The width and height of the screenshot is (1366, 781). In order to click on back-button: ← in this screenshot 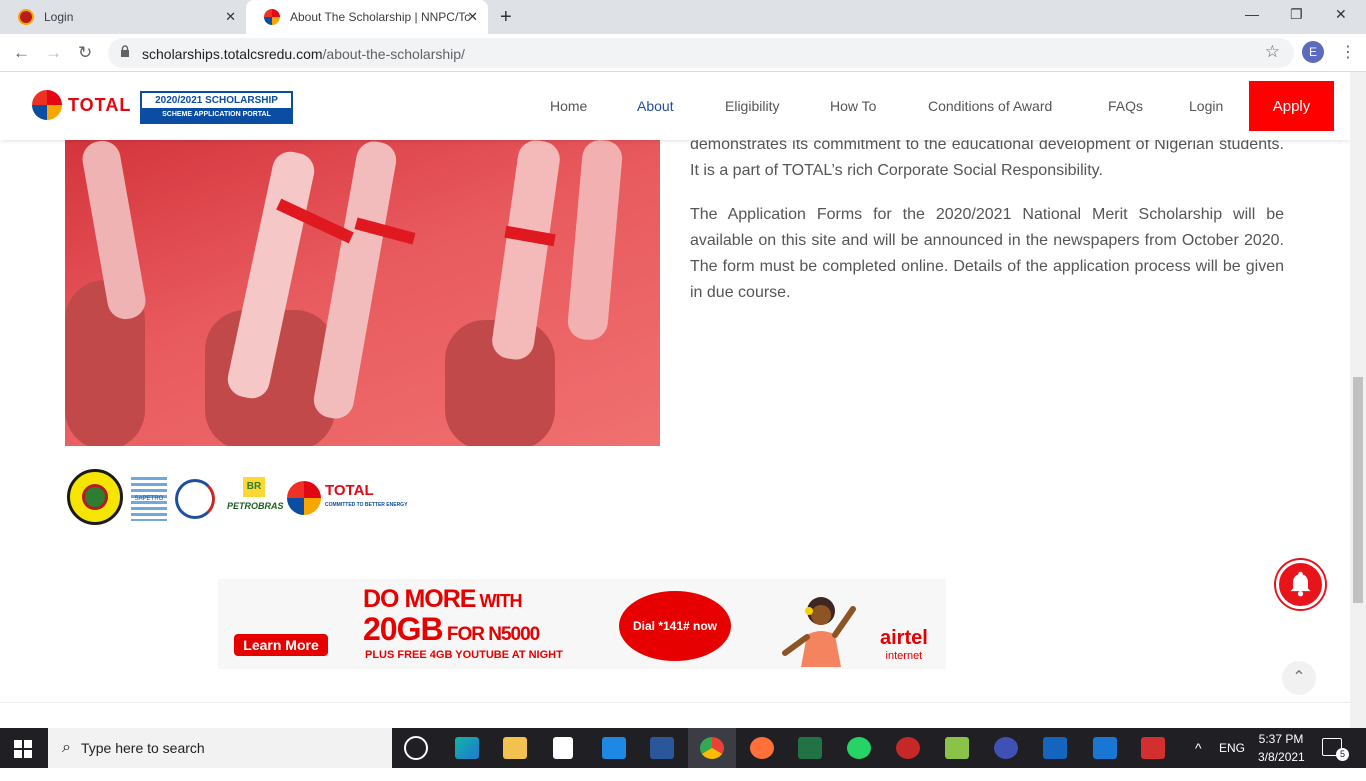, I will do `click(21, 53)`.